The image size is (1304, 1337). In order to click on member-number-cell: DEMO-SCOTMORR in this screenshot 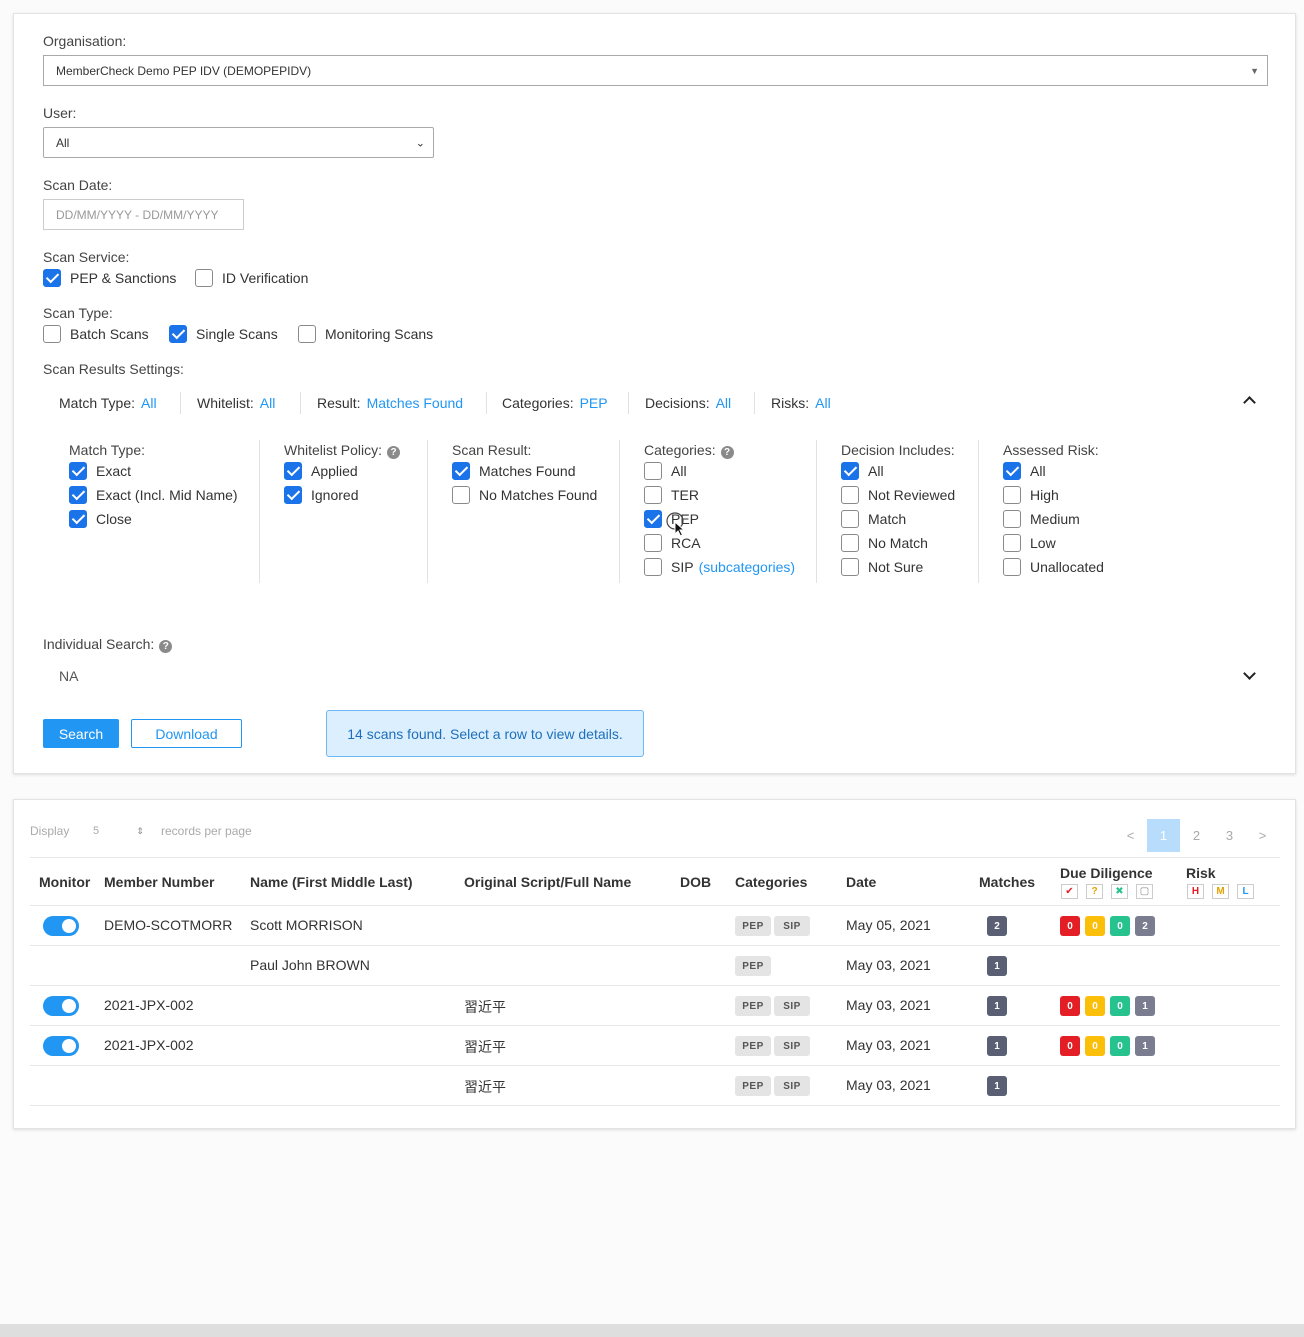, I will do `click(168, 925)`.